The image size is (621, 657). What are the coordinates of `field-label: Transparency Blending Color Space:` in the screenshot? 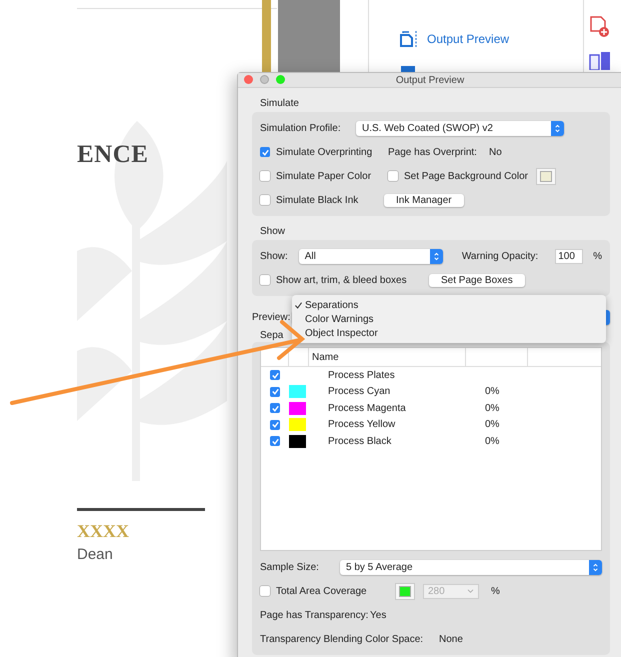 It's located at (342, 639).